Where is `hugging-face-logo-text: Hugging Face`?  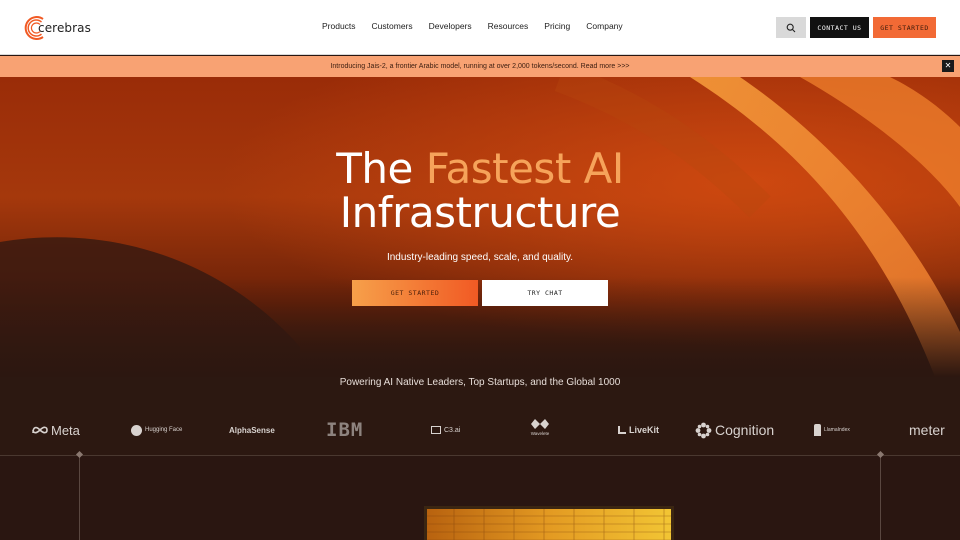
hugging-face-logo-text: Hugging Face is located at coordinates (164, 430).